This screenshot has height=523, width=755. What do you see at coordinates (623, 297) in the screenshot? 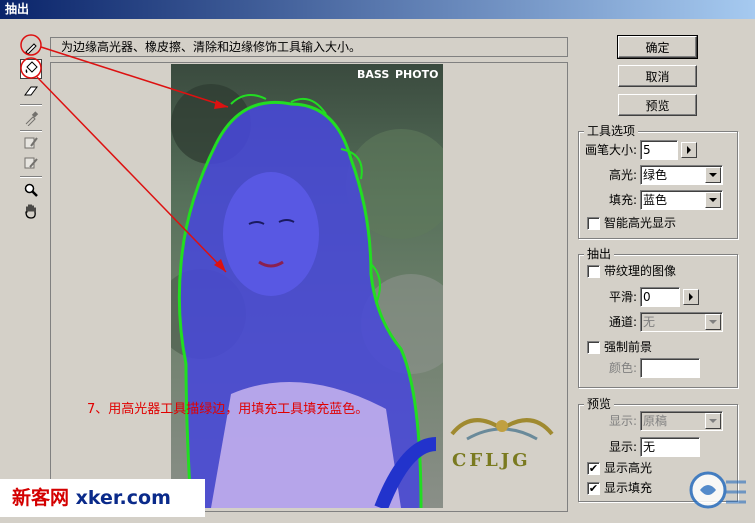
I see `smooth-label: 平滑:` at bounding box center [623, 297].